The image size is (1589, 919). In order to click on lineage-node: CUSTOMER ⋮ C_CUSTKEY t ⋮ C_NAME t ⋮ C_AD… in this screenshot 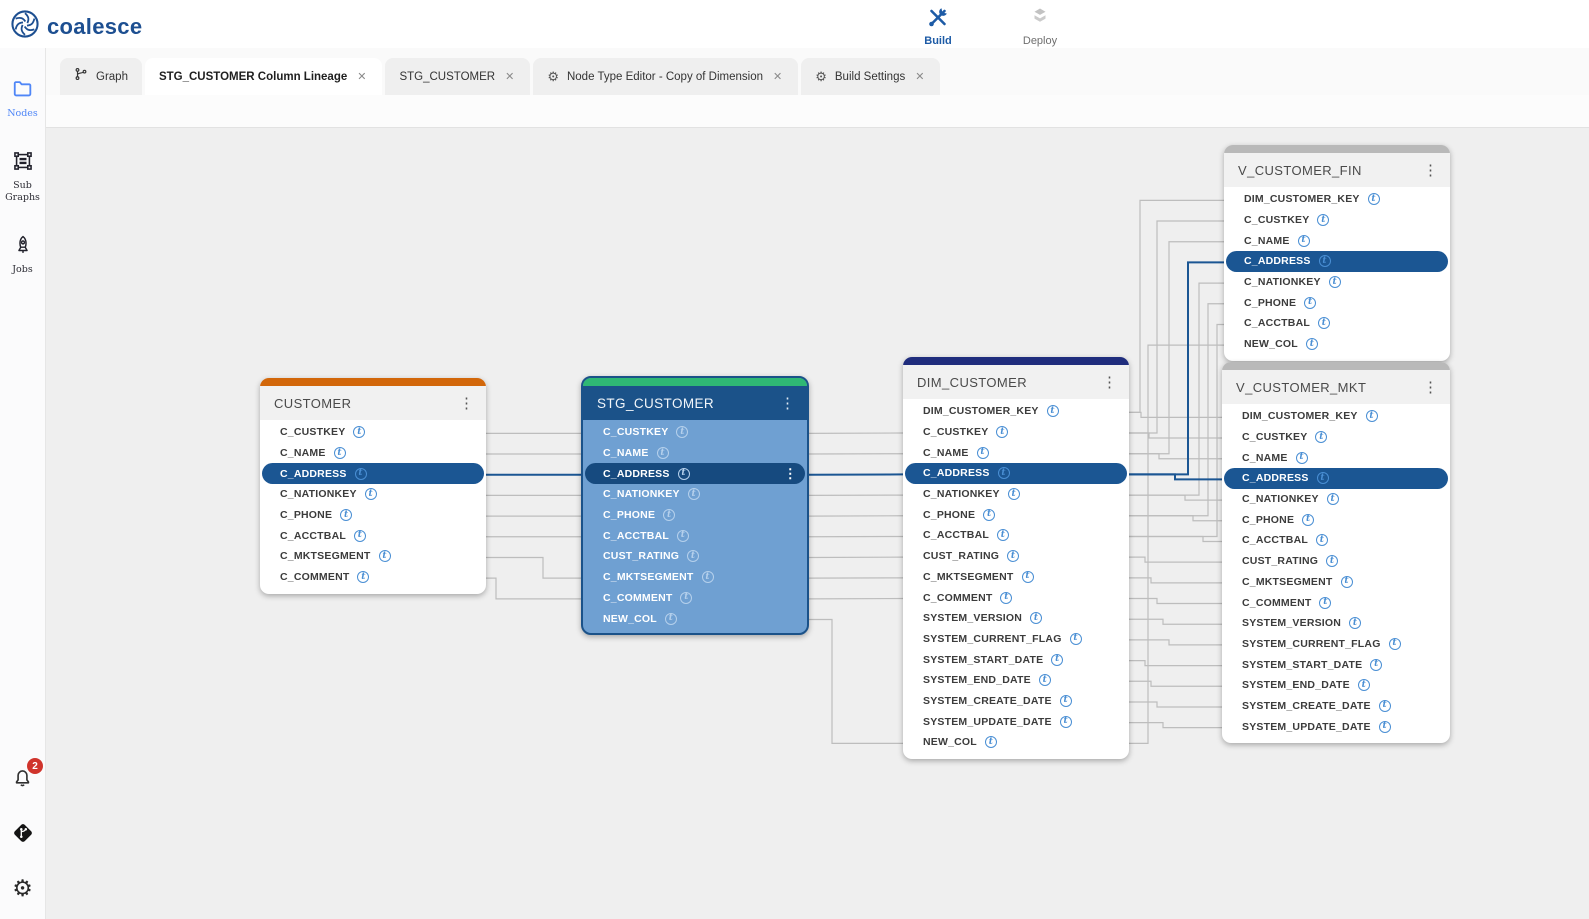, I will do `click(373, 486)`.